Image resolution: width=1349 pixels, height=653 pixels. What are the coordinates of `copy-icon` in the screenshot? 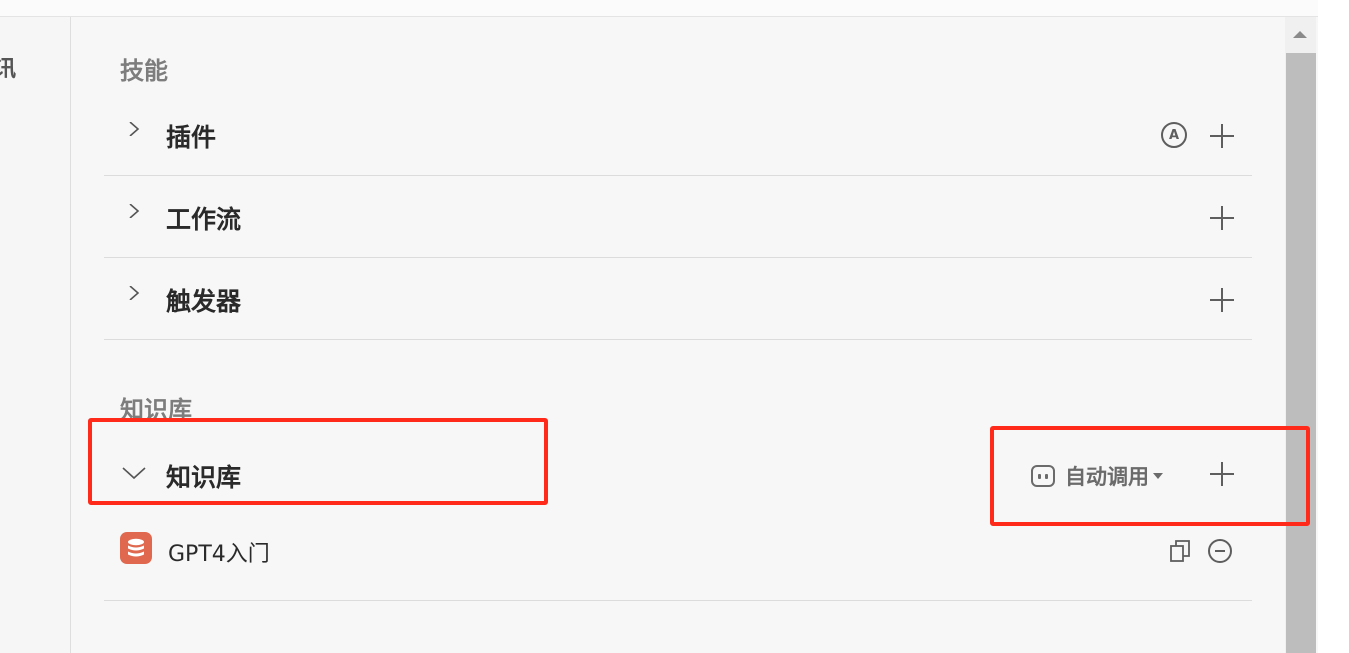 It's located at (1180, 551).